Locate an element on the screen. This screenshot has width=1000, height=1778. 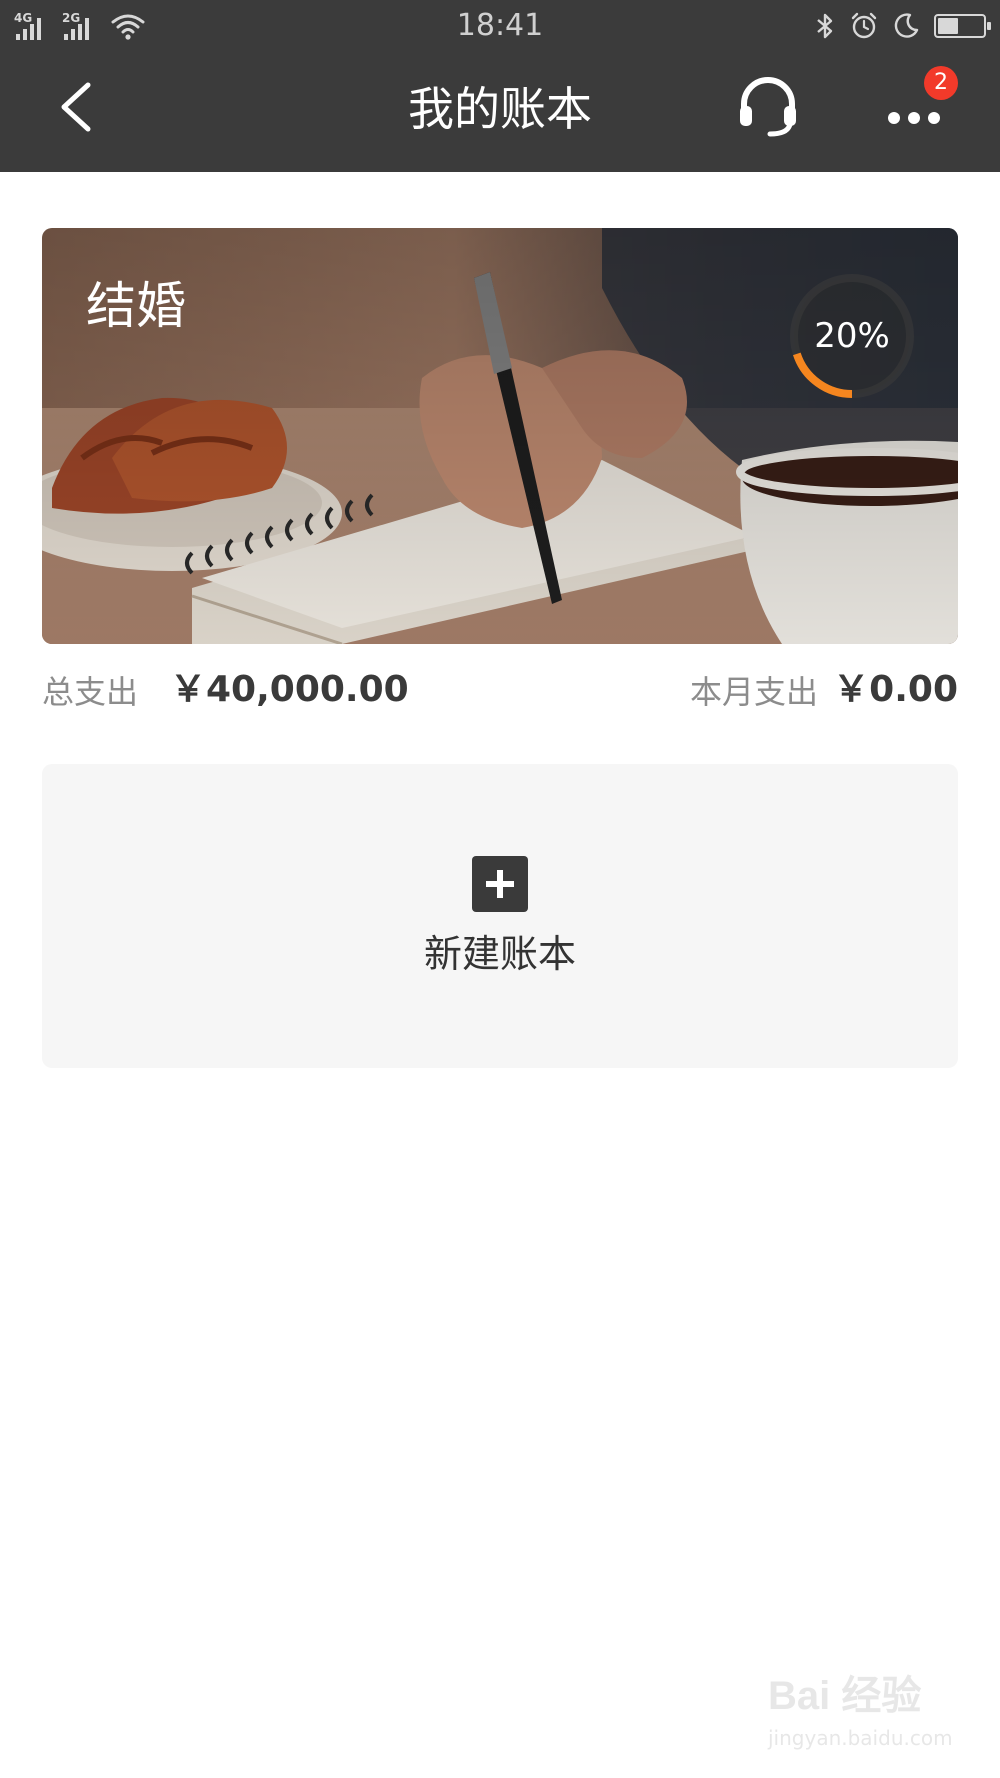
page-title: 我的账本 is located at coordinates (500, 109).